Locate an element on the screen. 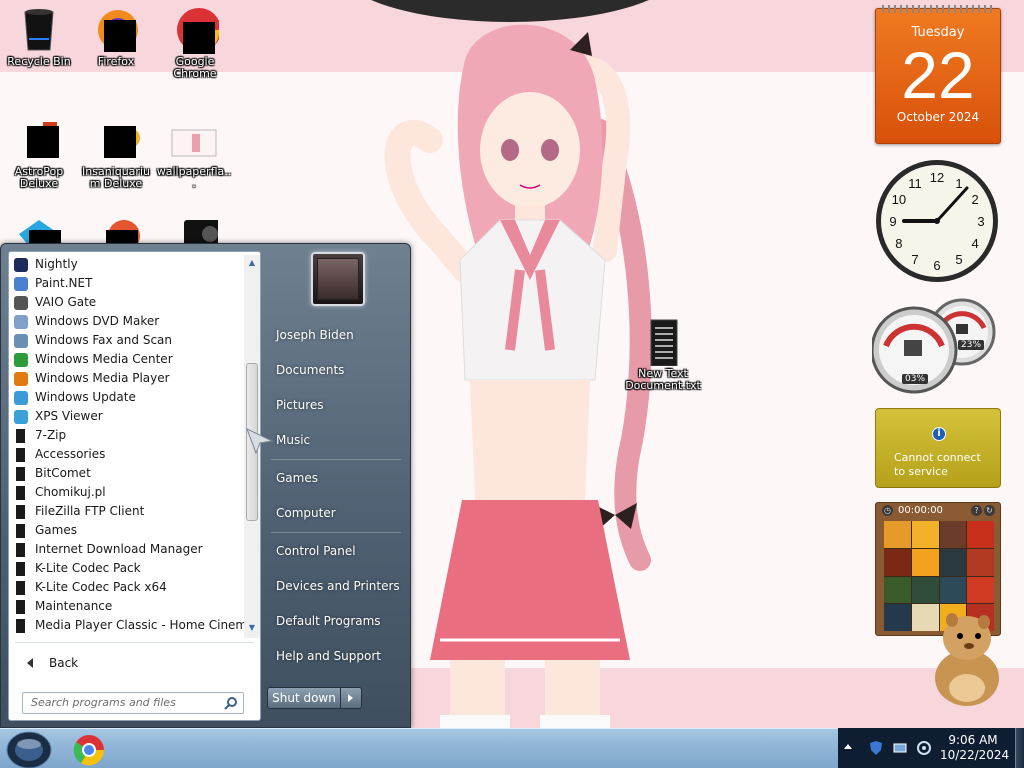 This screenshot has height=768, width=1024. program-item: Windows Media Center is located at coordinates (127, 359).